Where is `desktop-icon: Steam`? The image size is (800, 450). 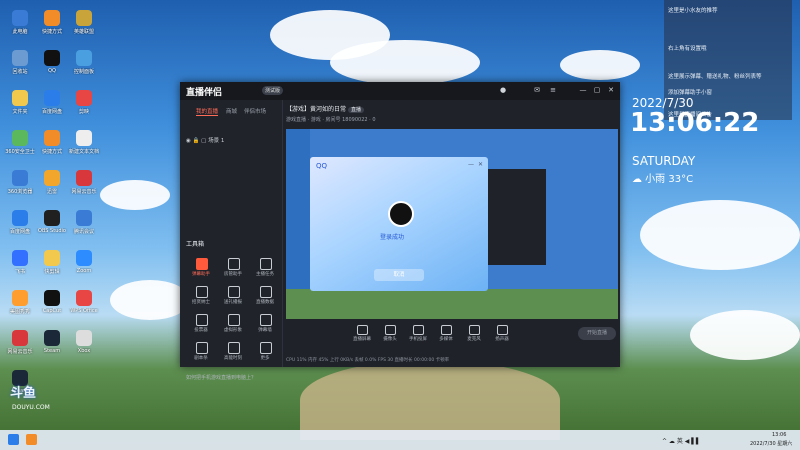
desktop-icon: Steam is located at coordinates (52, 345).